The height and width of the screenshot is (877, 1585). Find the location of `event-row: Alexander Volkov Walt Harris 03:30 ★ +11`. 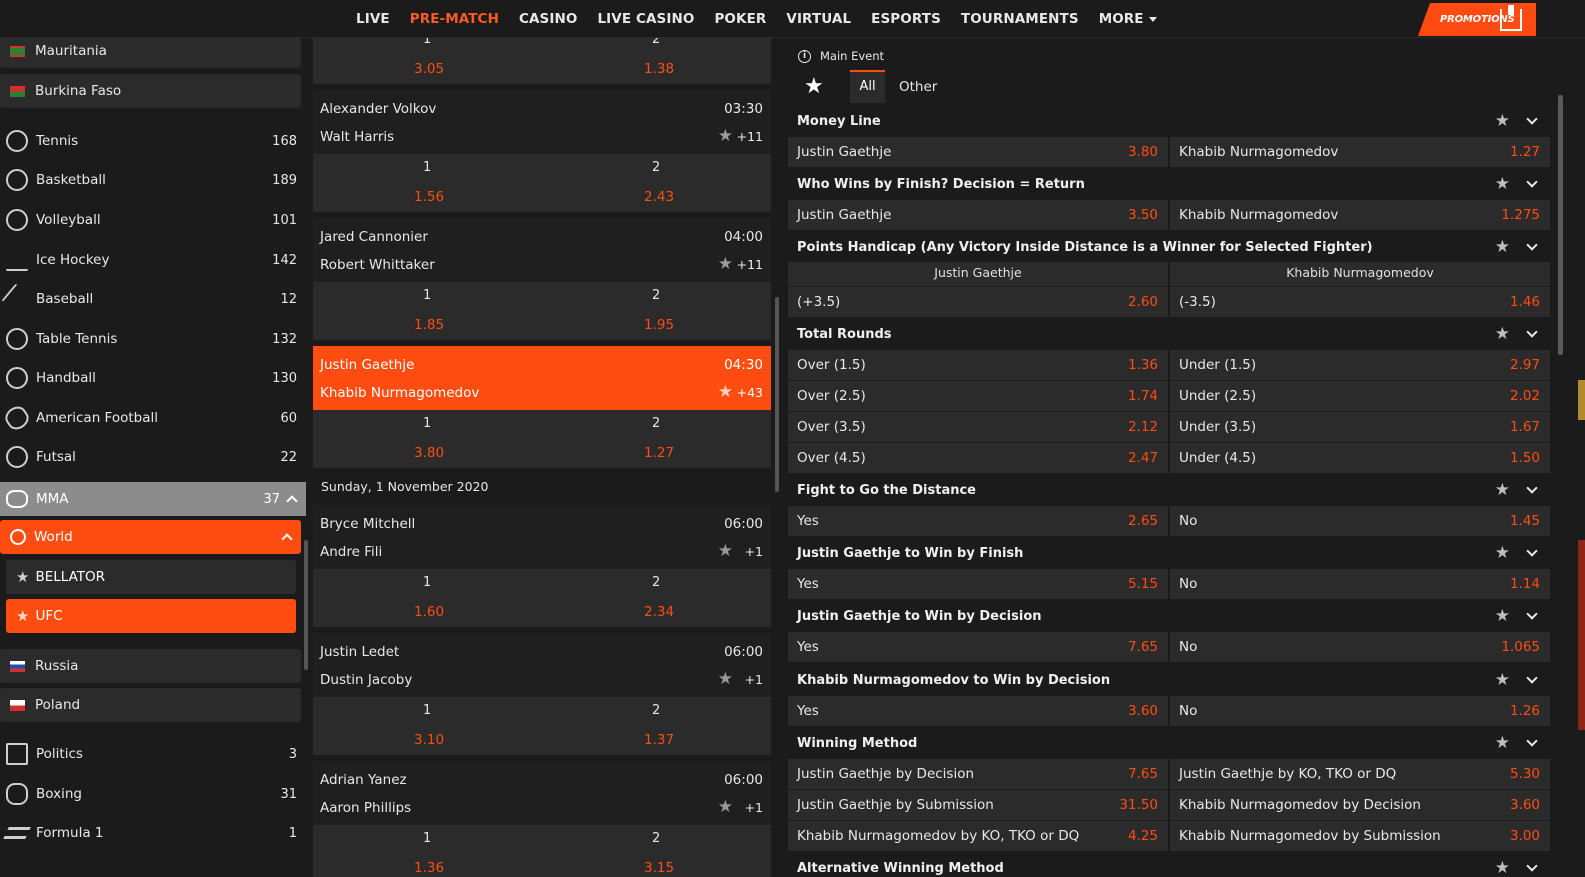

event-row: Alexander Volkov Walt Harris 03:30 ★ +11 is located at coordinates (542, 122).